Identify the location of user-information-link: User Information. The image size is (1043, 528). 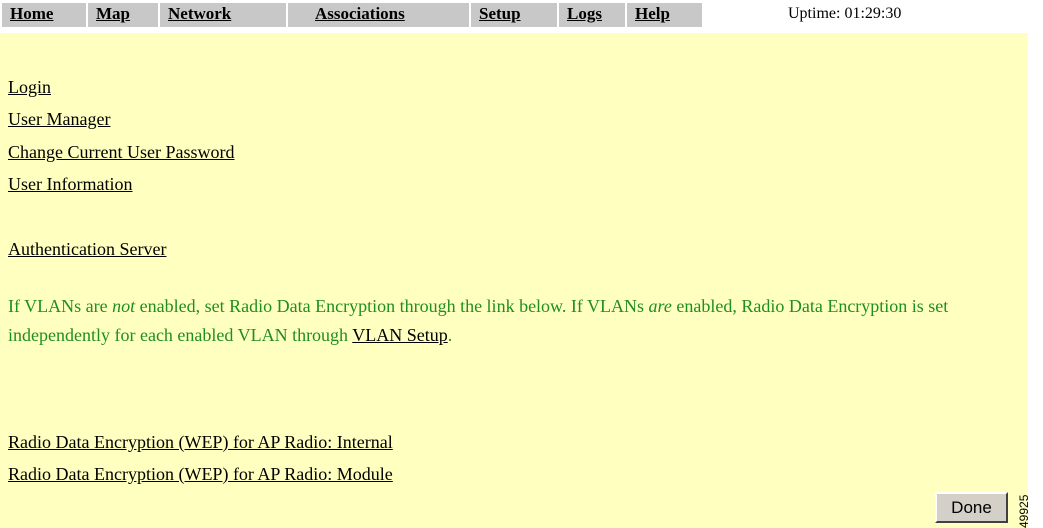
(70, 184).